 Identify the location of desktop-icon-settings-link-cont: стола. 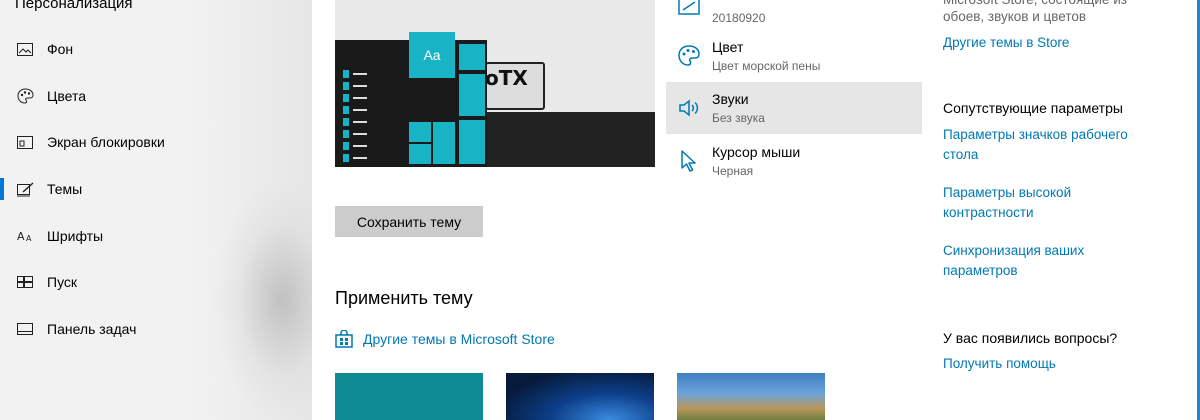
(960, 155).